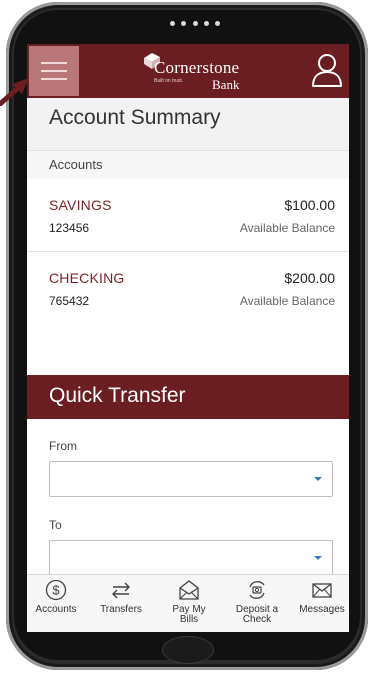  Describe the element at coordinates (55, 525) in the screenshot. I see `to-label: To` at that location.